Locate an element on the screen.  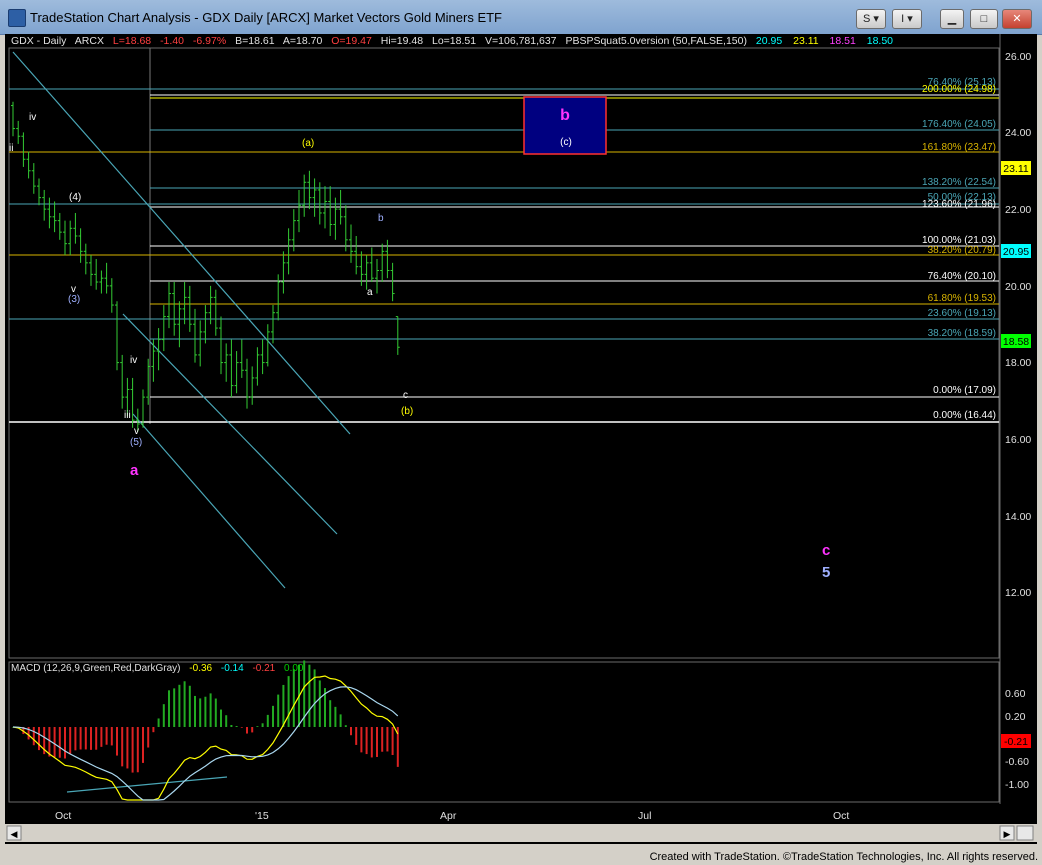
minimize-button: ▁ is located at coordinates (952, 19).